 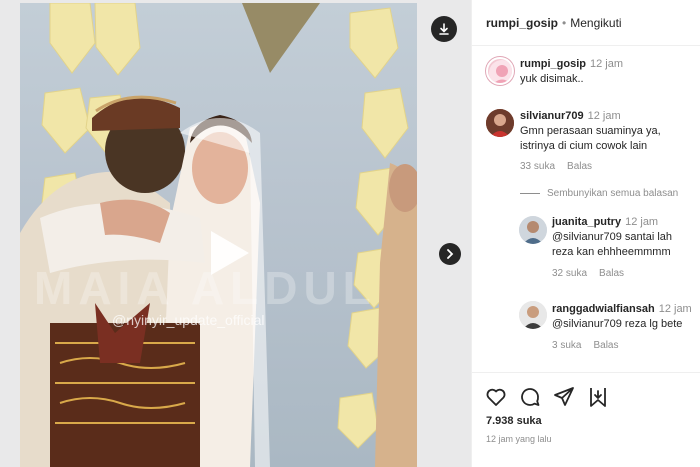 What do you see at coordinates (552, 116) in the screenshot?
I see `comment-username: silvianur709` at bounding box center [552, 116].